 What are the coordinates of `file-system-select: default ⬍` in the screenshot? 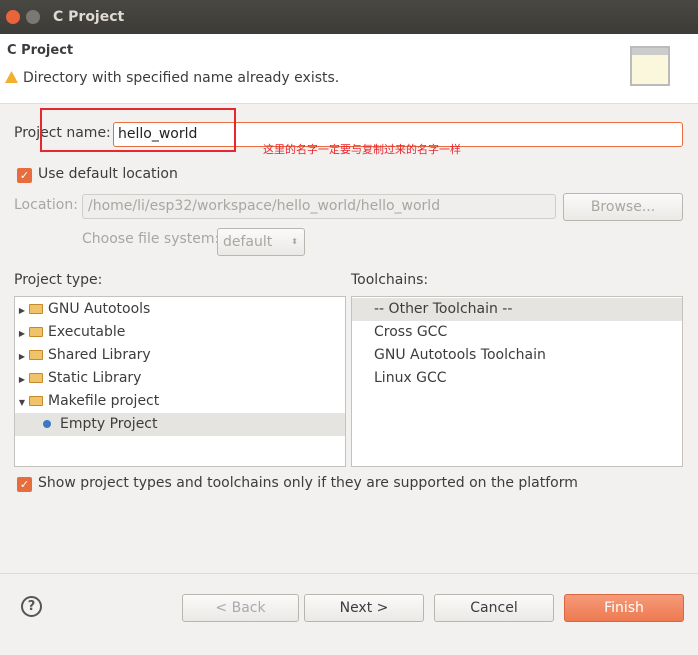 It's located at (261, 242).